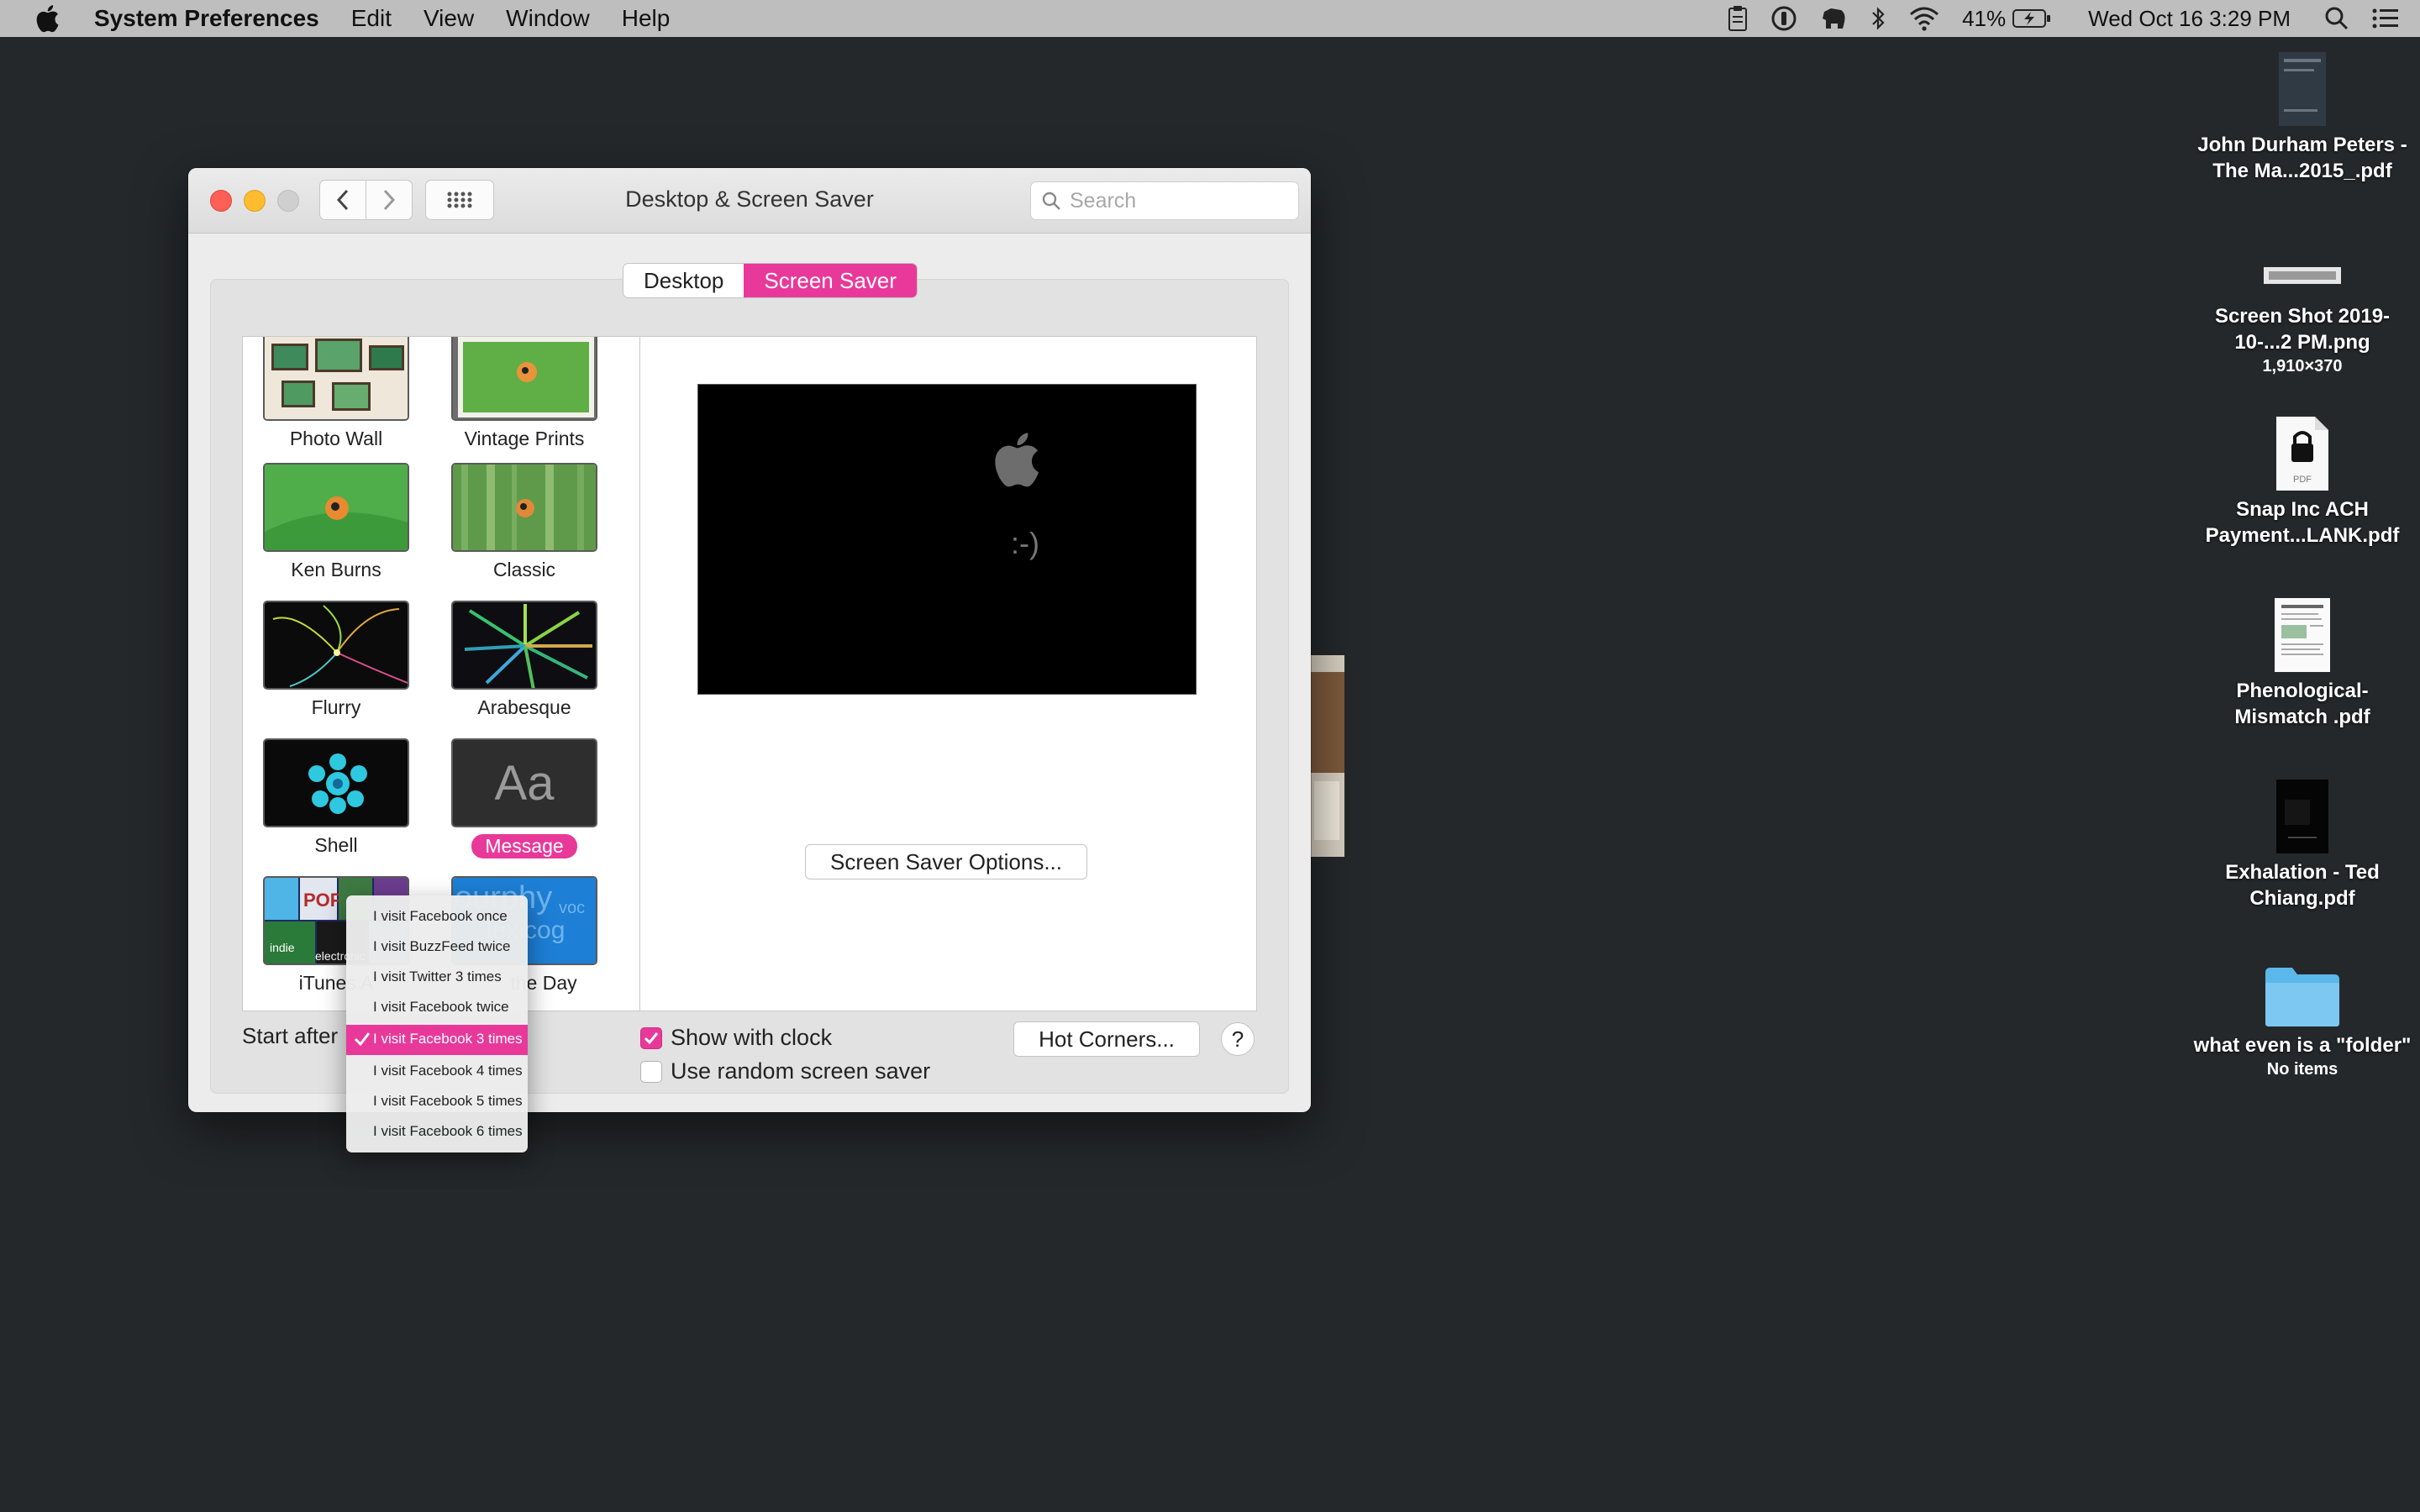 The image size is (2420, 1512). I want to click on screensaver-preview: :-), so click(947, 539).